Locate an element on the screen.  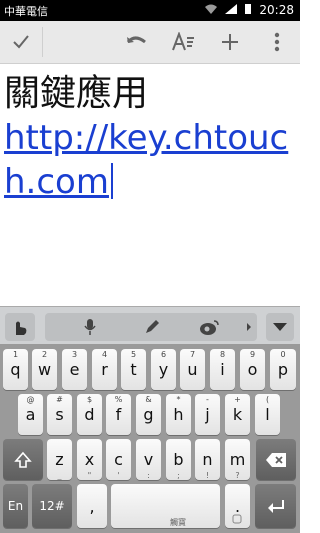
key-label: n is located at coordinates (207, 459).